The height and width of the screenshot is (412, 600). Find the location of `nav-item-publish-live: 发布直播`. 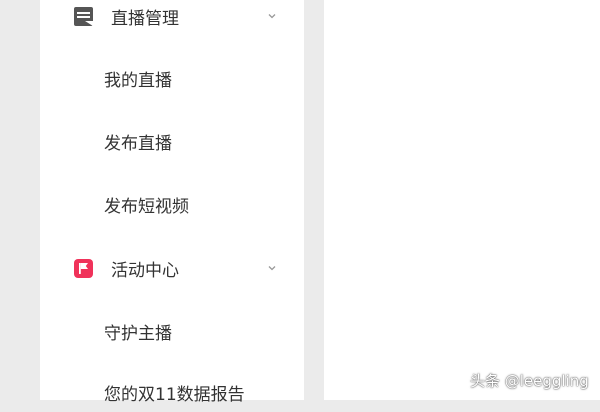

nav-item-publish-live: 发布直播 is located at coordinates (172, 141).